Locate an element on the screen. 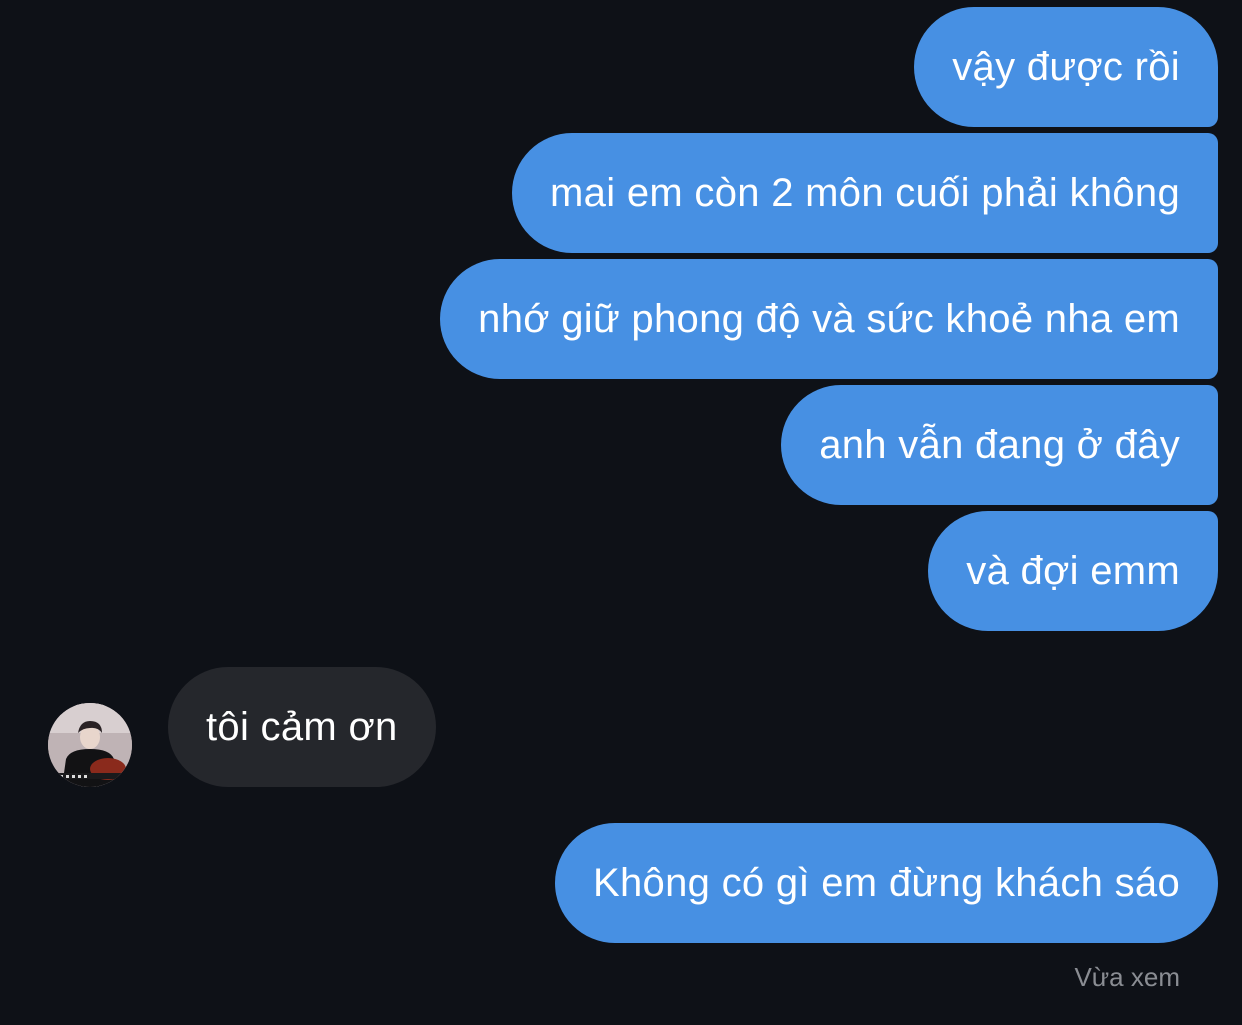  message-bubble-outgoing: mai em còn 2 môn cuối phải không is located at coordinates (865, 193).